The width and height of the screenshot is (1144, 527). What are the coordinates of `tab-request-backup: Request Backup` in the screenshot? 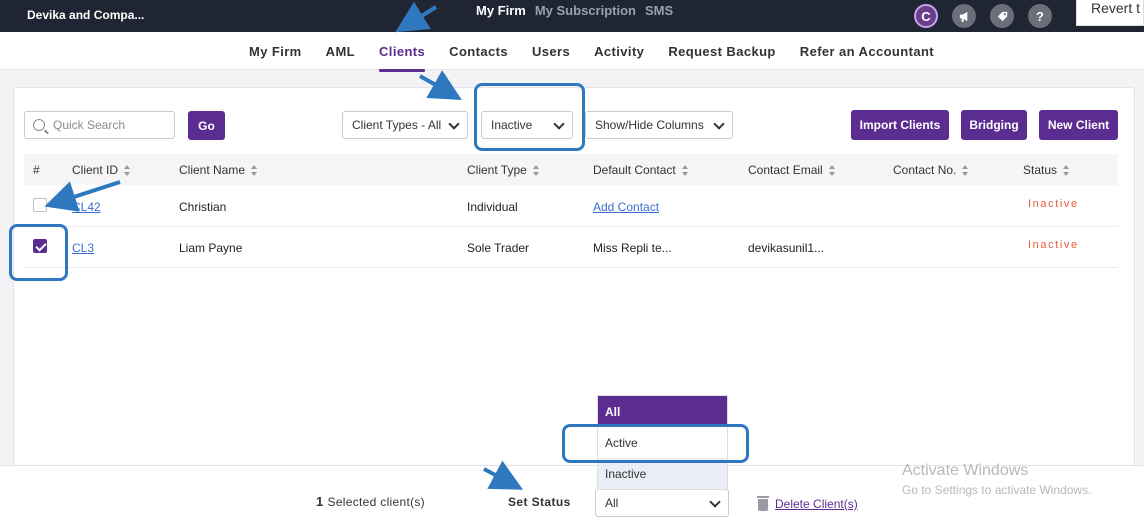 It's located at (721, 51).